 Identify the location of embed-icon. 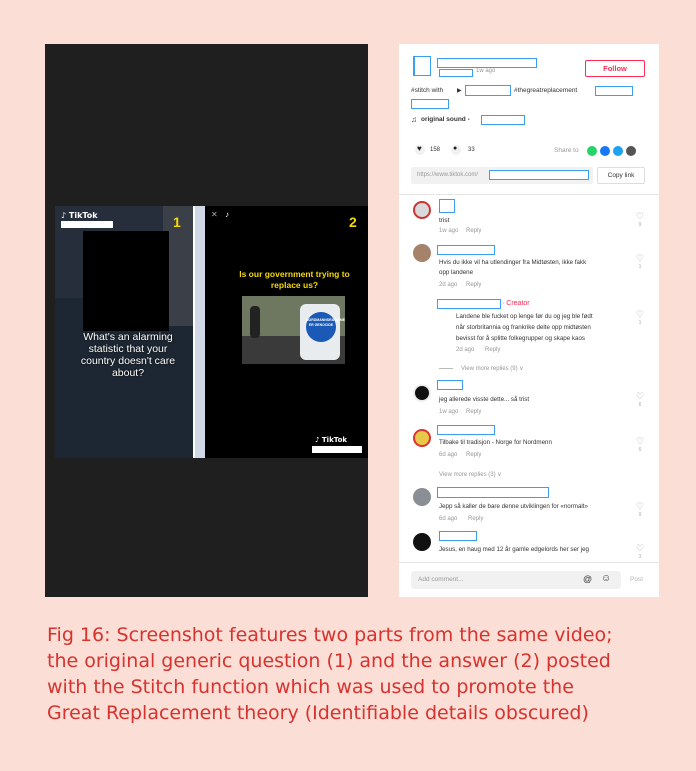
(631, 151).